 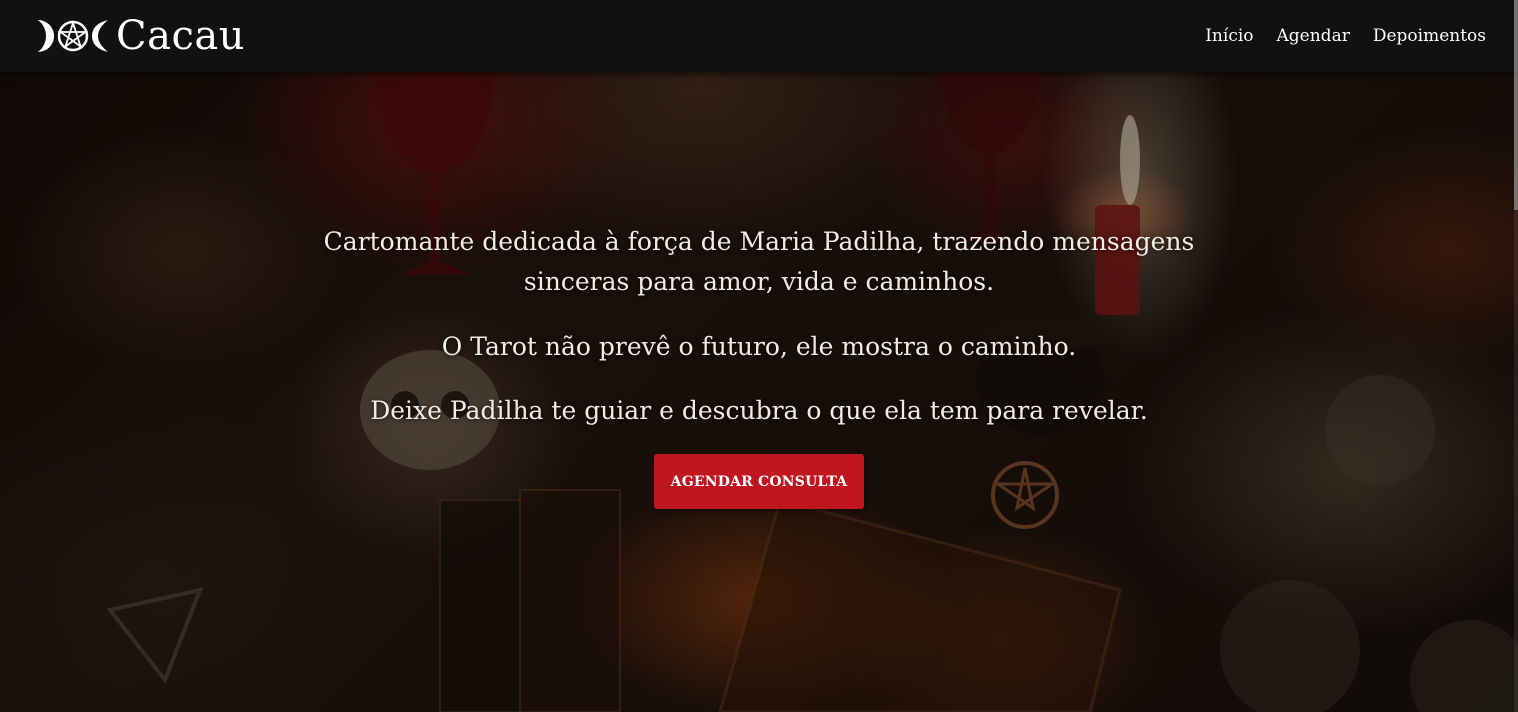 I want to click on nav-inicio: Início, so click(x=1229, y=36).